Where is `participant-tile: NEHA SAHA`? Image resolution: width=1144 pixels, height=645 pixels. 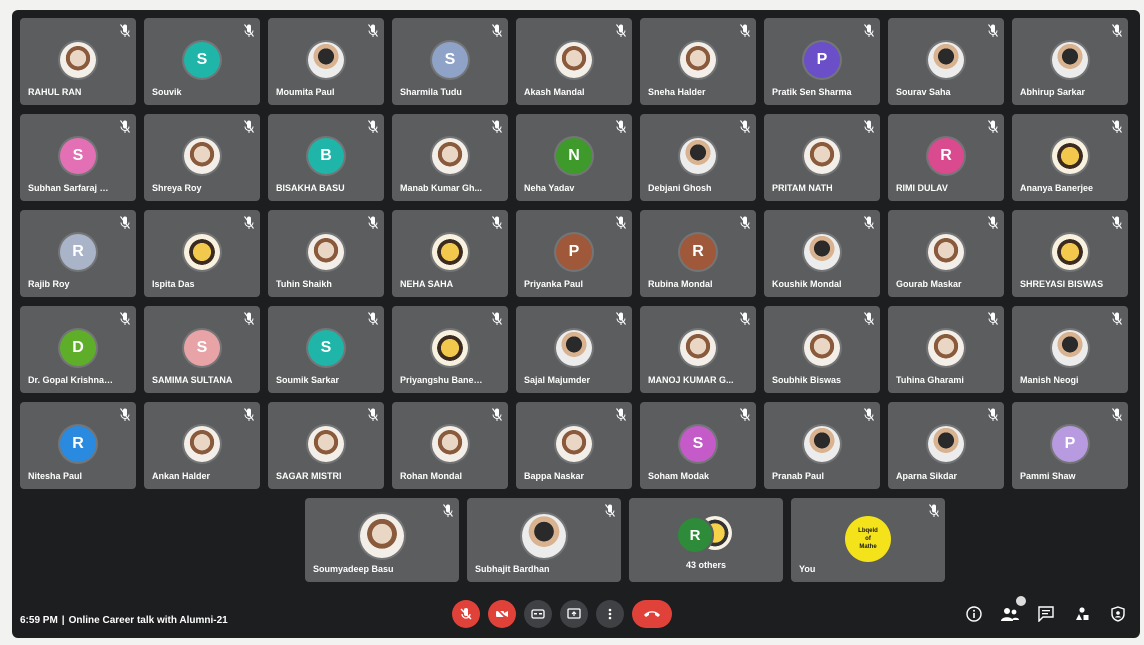
participant-tile: NEHA SAHA is located at coordinates (450, 253).